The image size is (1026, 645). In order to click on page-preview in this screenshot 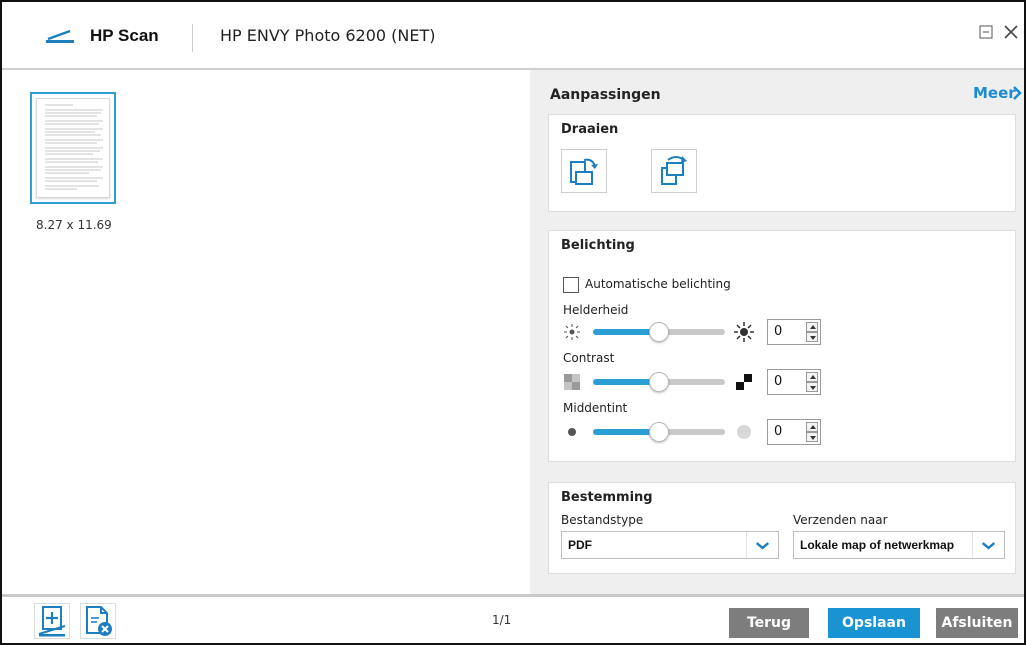, I will do `click(73, 148)`.